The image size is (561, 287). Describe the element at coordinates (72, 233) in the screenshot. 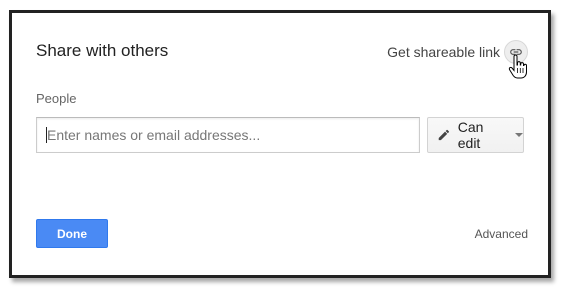

I see `done-button: Done` at that location.